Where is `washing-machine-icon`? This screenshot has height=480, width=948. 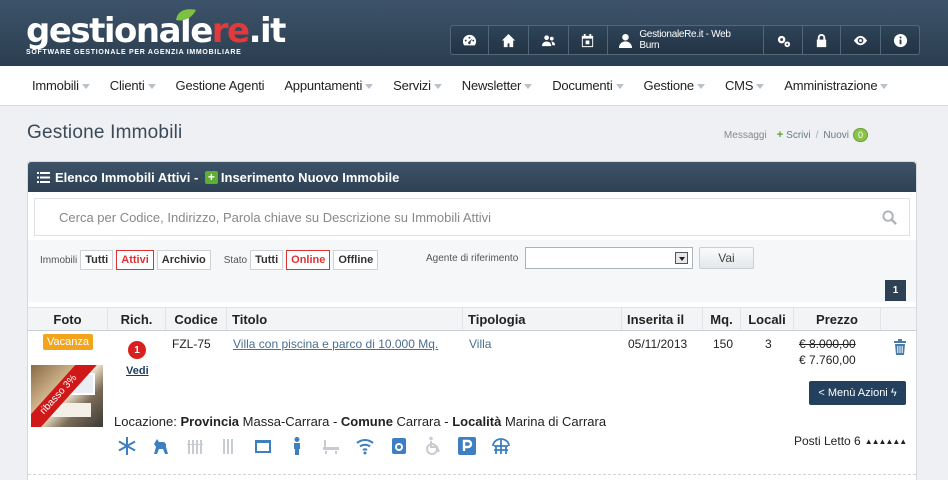 washing-machine-icon is located at coordinates (399, 446).